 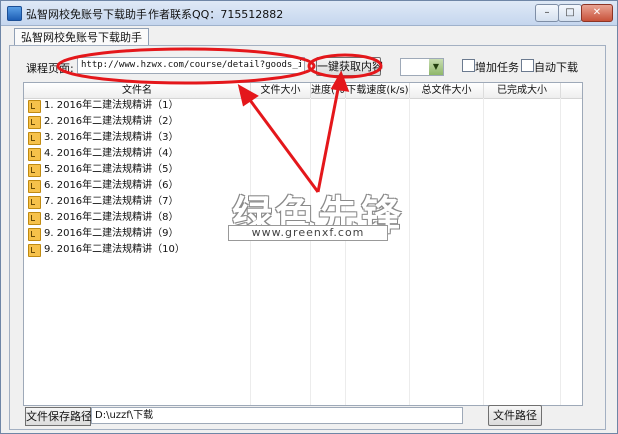 I want to click on list-item: 8. 2016年二建法规精讲（8）, so click(x=137, y=218).